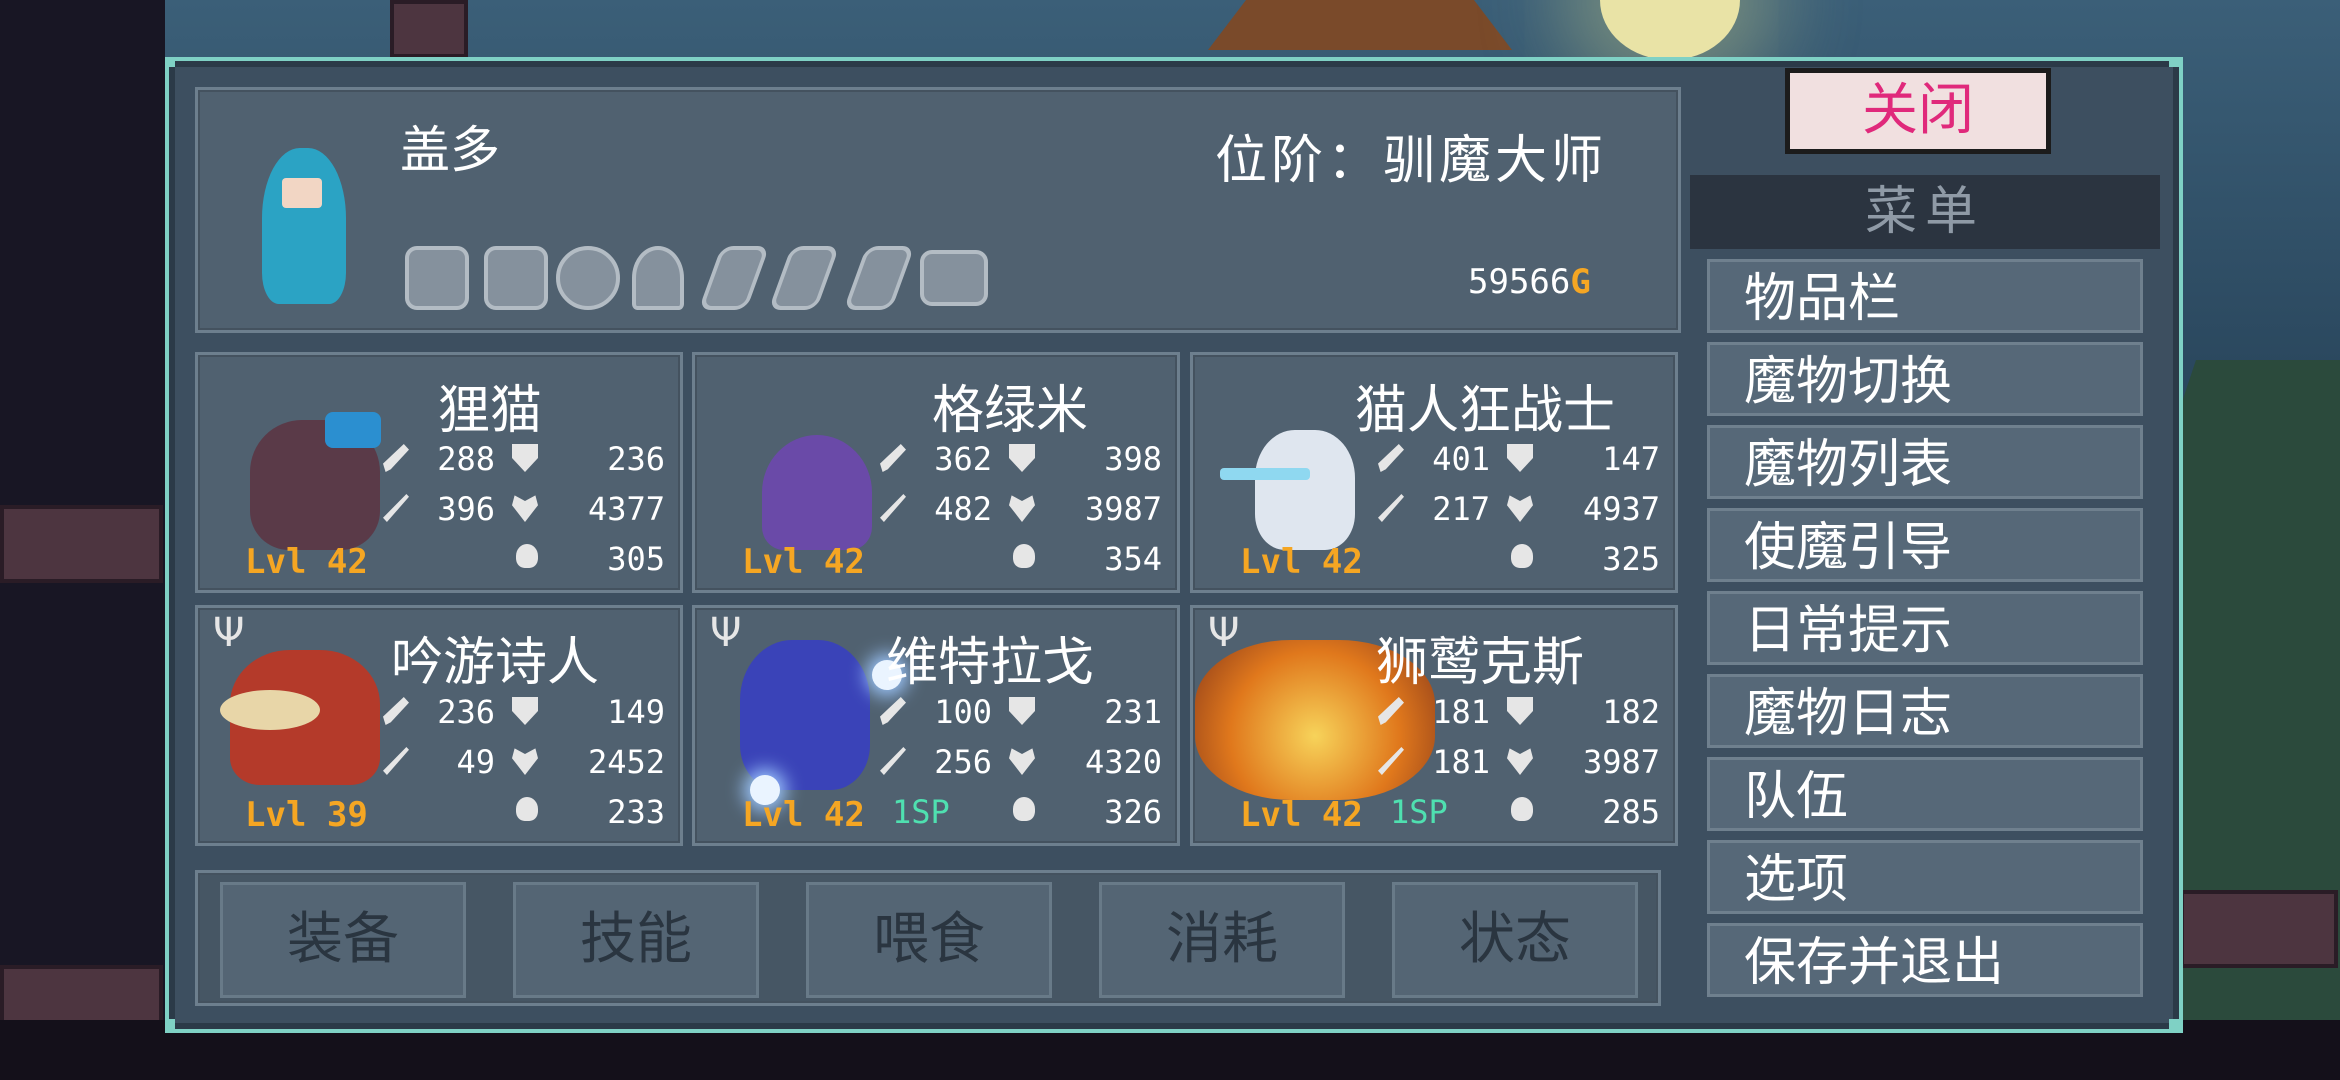 The width and height of the screenshot is (2340, 1080). Describe the element at coordinates (1484, 411) in the screenshot. I see `monster-name: 猫人狂战士` at that location.